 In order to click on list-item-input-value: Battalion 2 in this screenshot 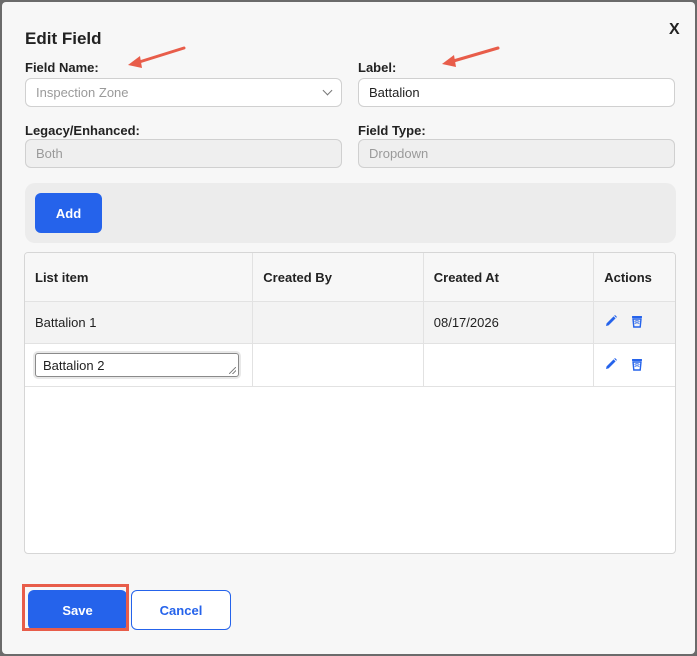, I will do `click(74, 365)`.